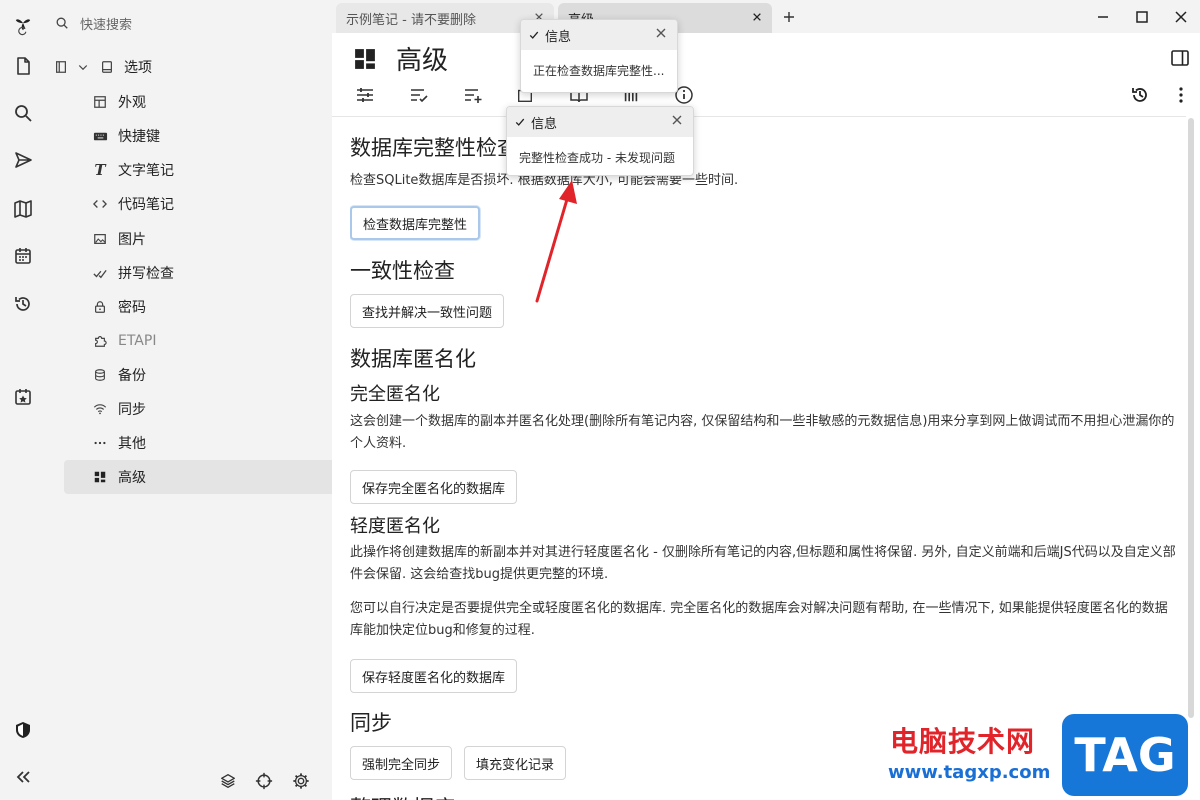 The width and height of the screenshot is (1200, 800). What do you see at coordinates (556, 241) in the screenshot?
I see `annotation-arrow` at bounding box center [556, 241].